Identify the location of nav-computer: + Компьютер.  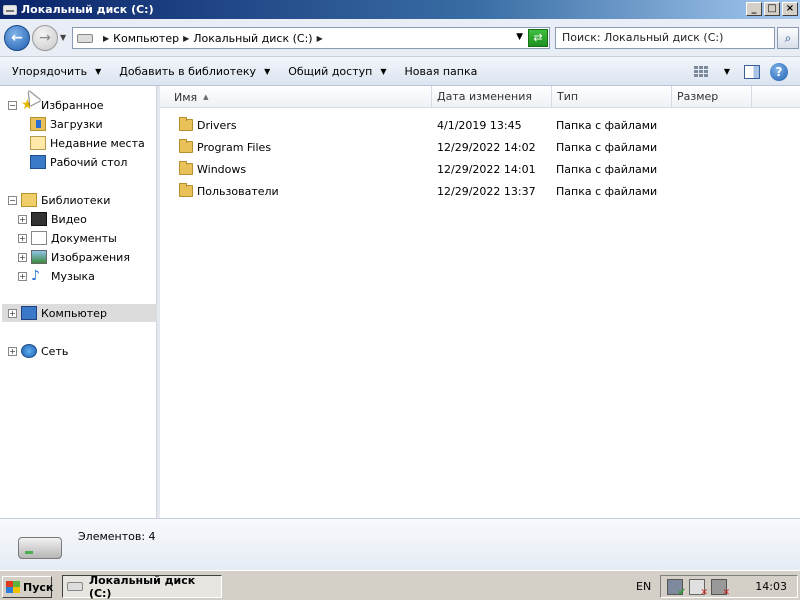
(79, 313).